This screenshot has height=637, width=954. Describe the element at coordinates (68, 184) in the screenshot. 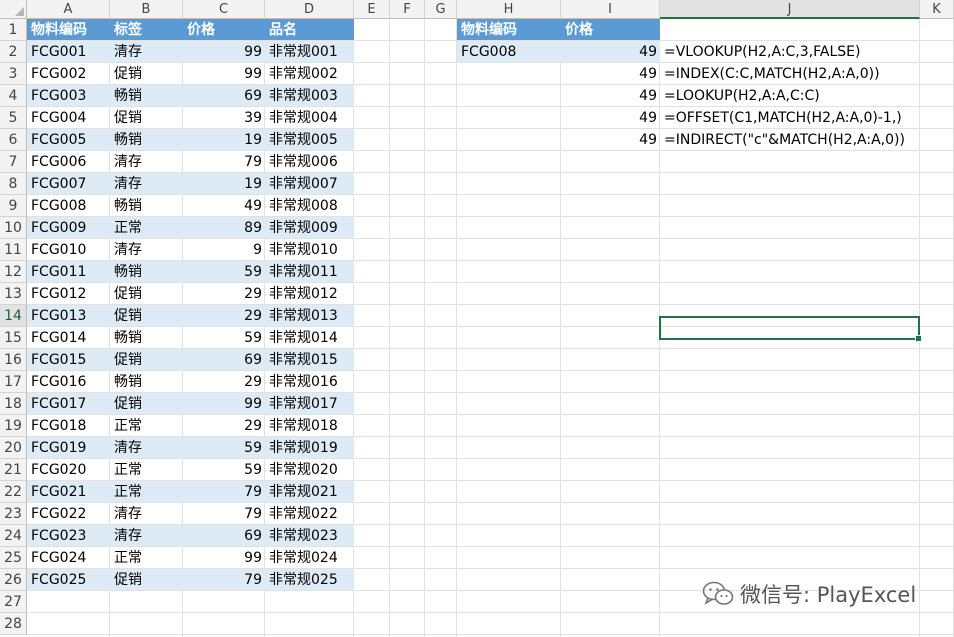

I see `cell-A8: FCG007` at that location.